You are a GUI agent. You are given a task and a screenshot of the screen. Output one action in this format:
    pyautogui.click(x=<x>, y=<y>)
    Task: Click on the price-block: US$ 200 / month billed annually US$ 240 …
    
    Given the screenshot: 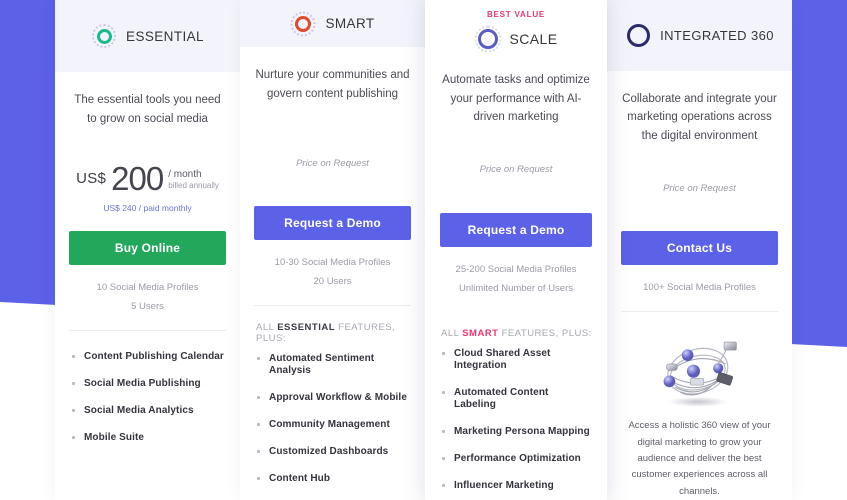 What is the action you would take?
    pyautogui.click(x=147, y=188)
    